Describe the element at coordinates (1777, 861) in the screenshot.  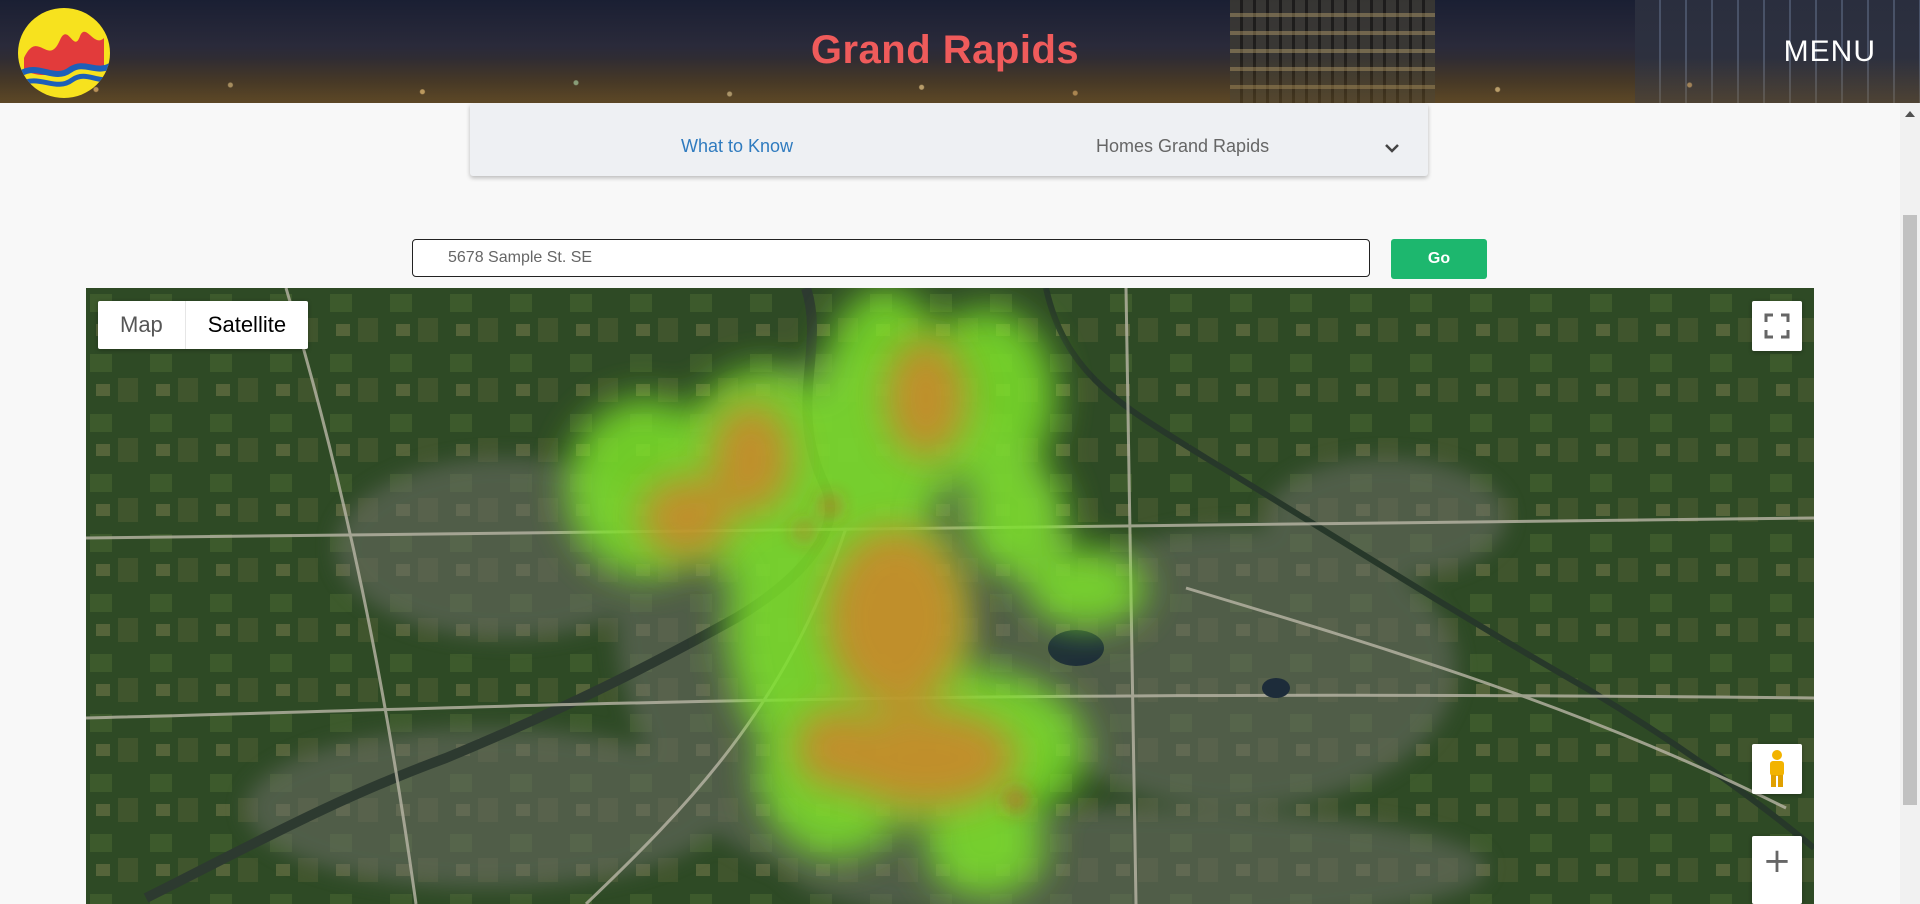
I see `zoom-in-icon: +` at that location.